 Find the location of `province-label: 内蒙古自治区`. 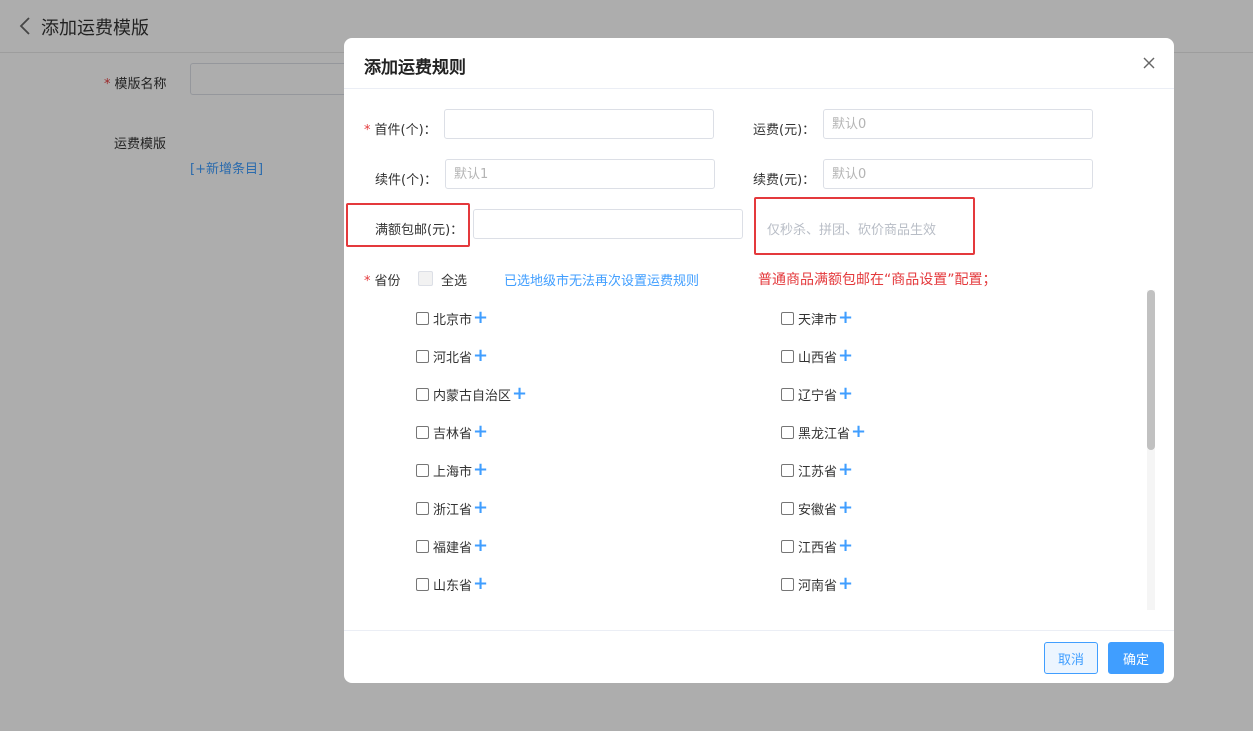

province-label: 内蒙古自治区 is located at coordinates (472, 396).